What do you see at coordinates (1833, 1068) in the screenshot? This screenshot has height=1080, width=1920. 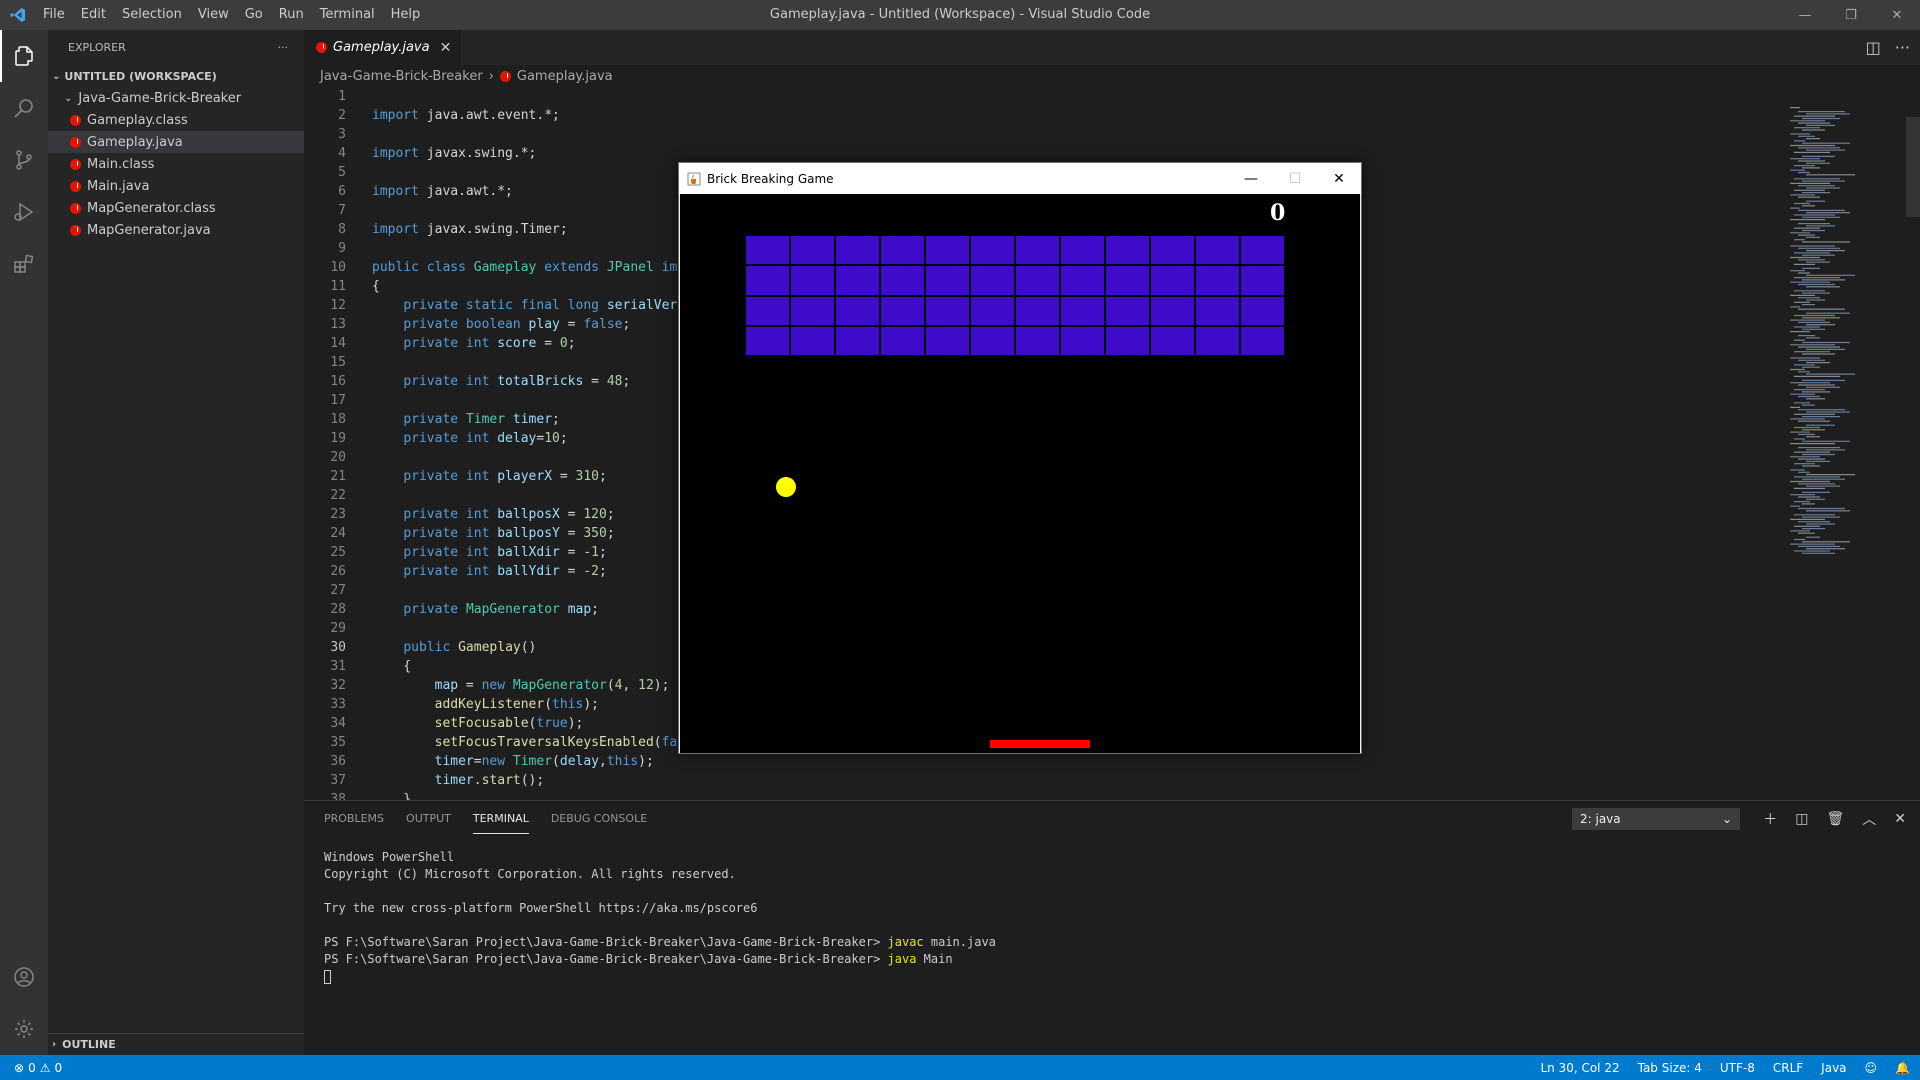 I see `language-mode: Java` at bounding box center [1833, 1068].